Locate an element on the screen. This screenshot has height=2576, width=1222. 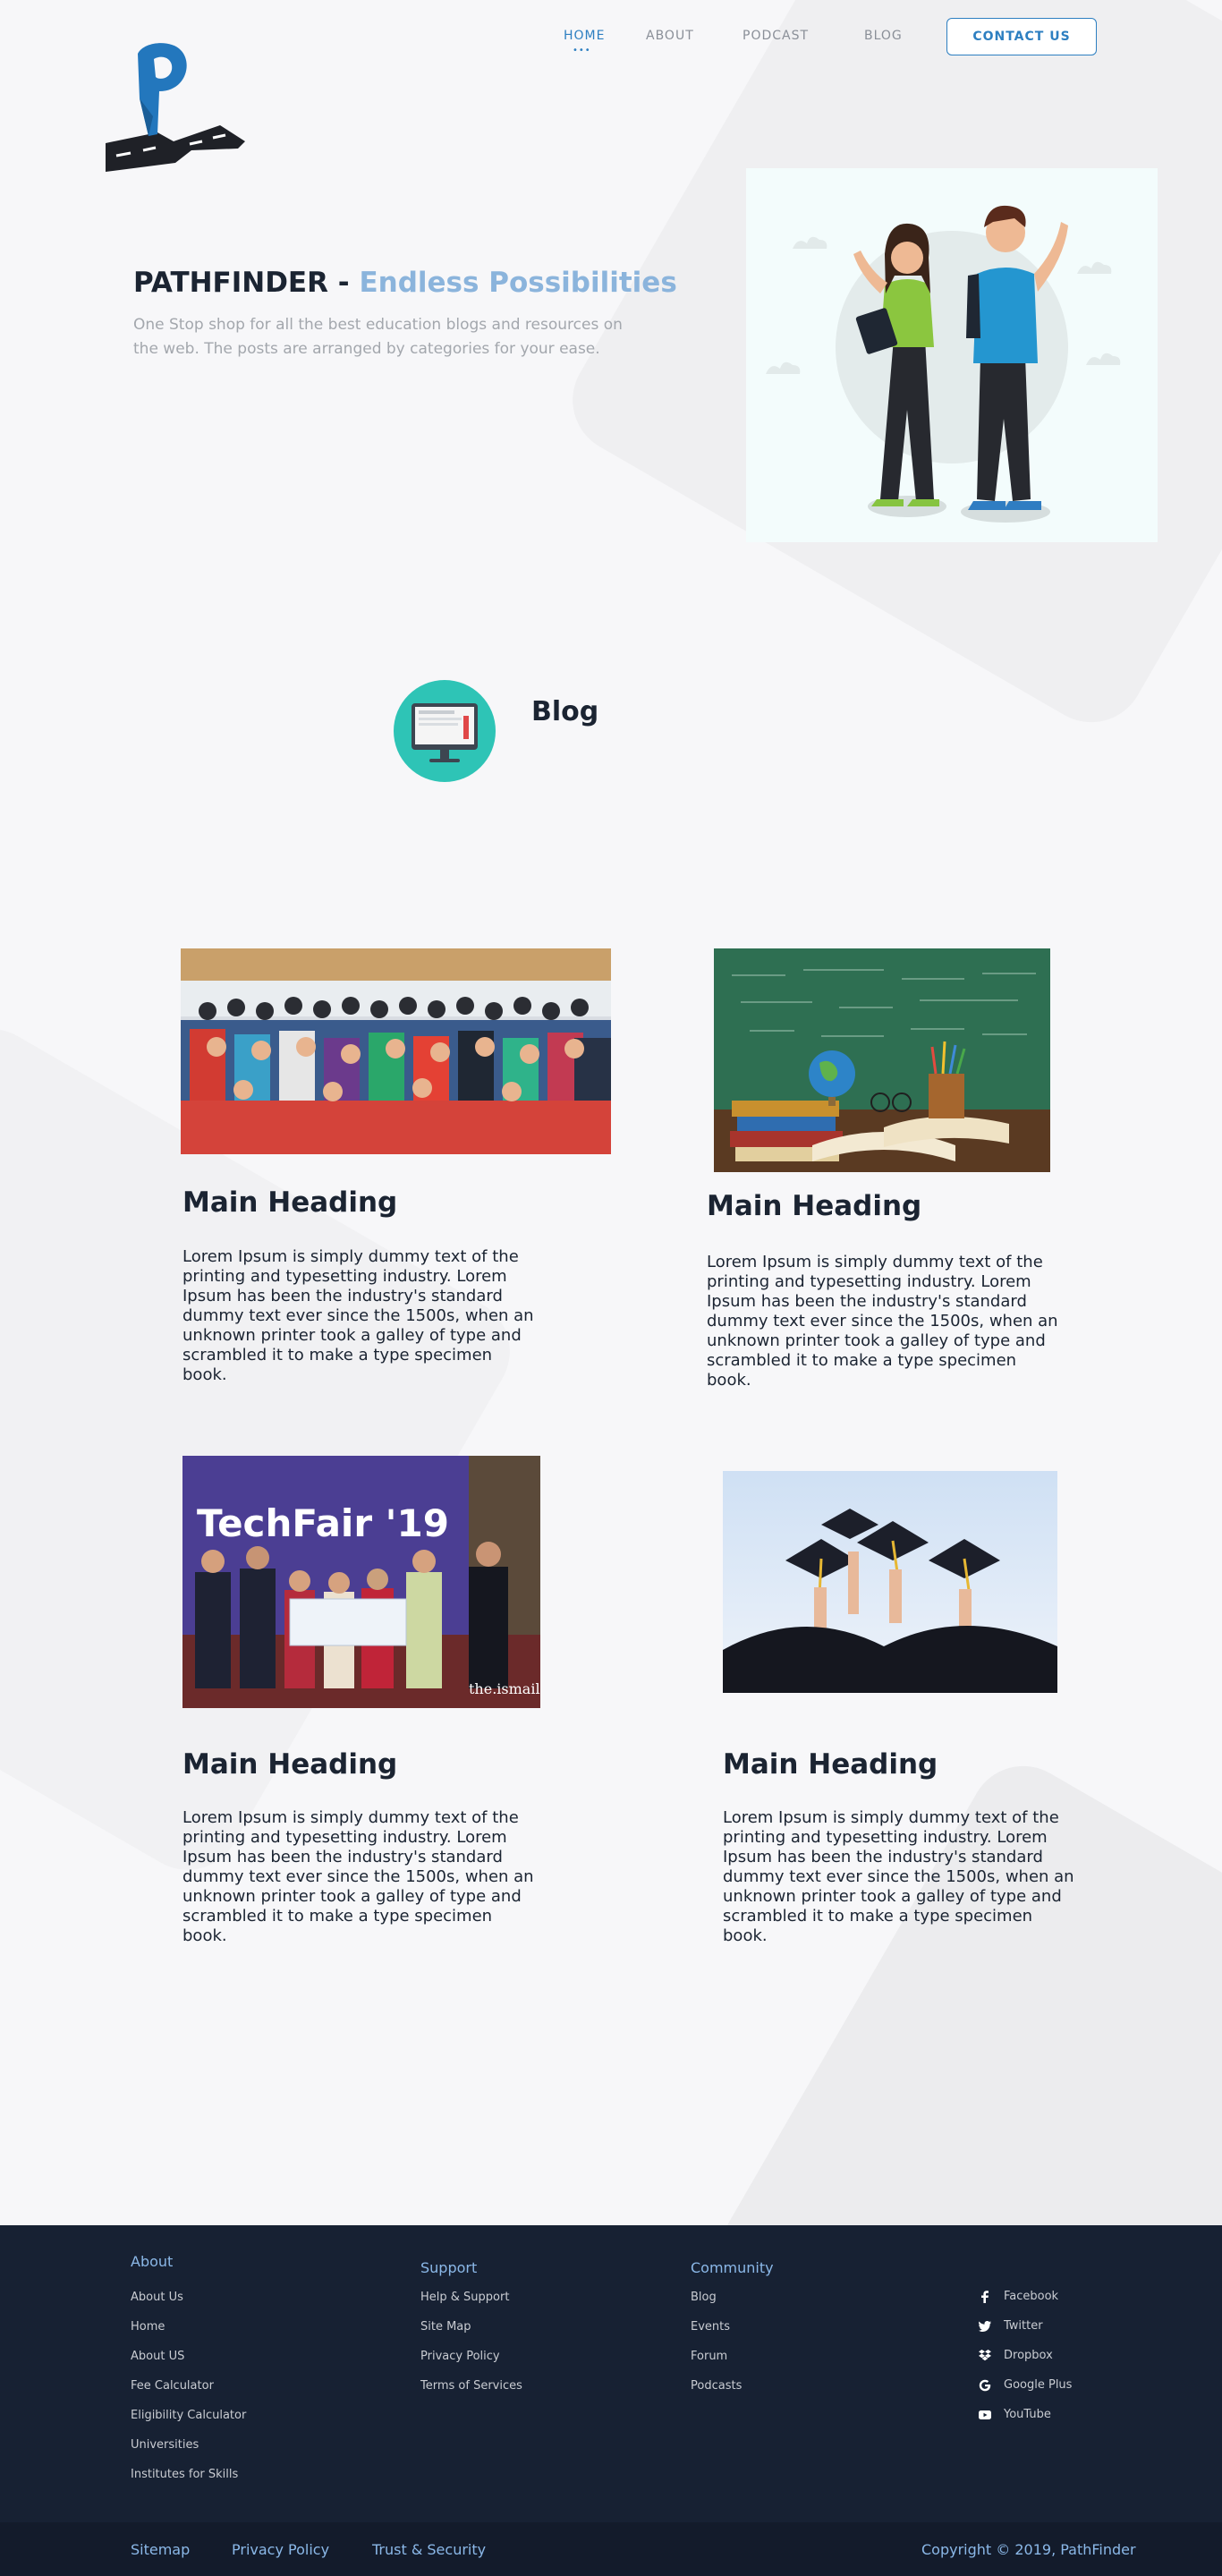
footer-link-institutes: Institutes for Skills is located at coordinates (184, 2474).